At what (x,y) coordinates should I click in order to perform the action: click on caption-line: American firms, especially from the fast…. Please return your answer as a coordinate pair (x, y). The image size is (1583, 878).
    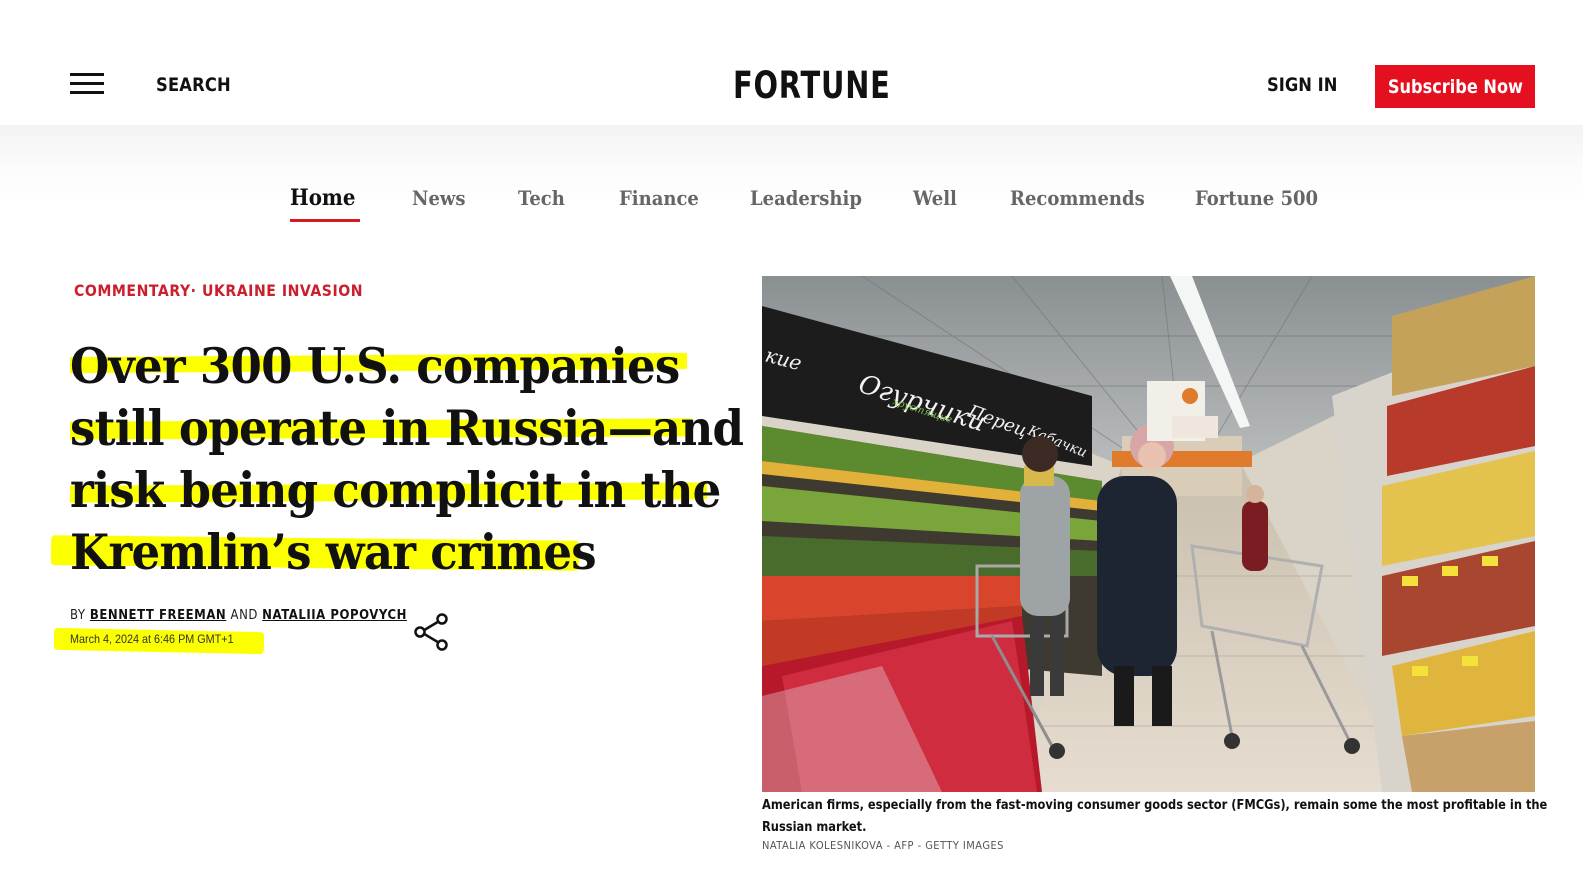
    Looking at the image, I should click on (1155, 805).